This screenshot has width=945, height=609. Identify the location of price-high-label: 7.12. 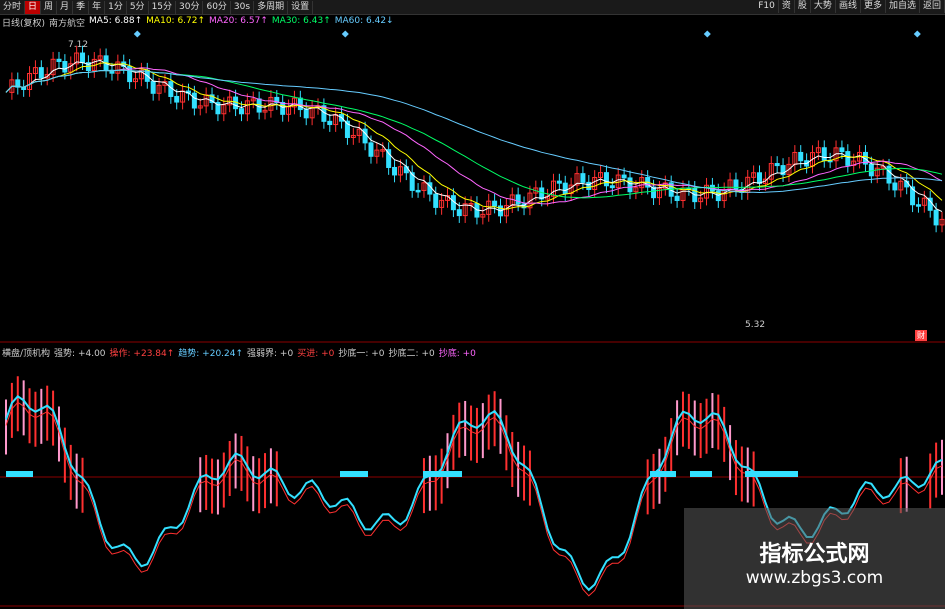
(78, 45).